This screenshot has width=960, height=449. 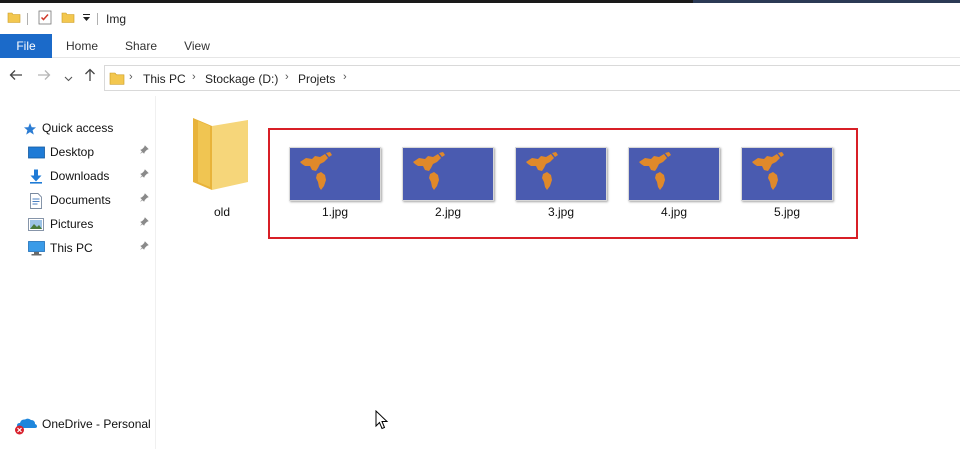 I want to click on file-name: 4.jpg, so click(x=674, y=212).